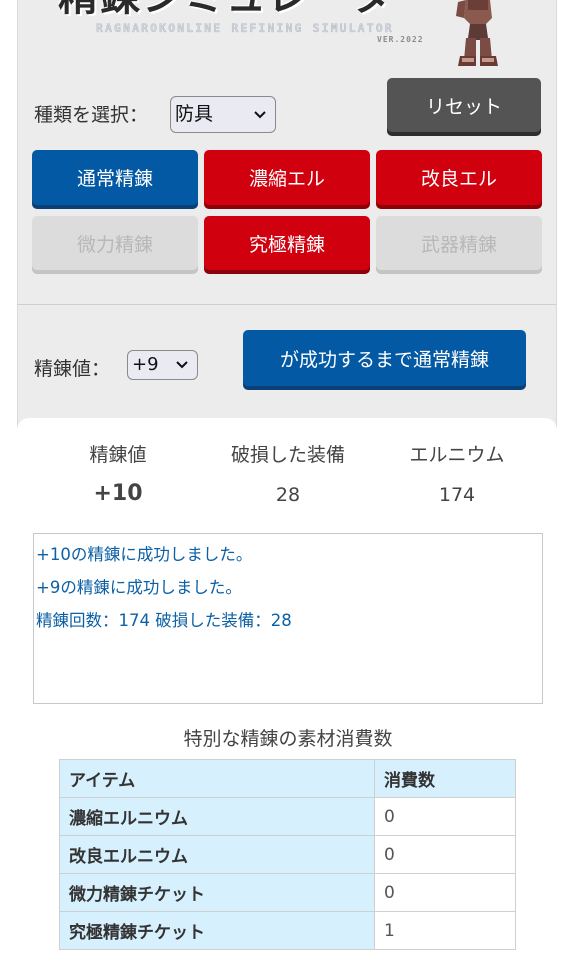 This screenshot has height=978, width=563. What do you see at coordinates (287, 304) in the screenshot?
I see `section-divider` at bounding box center [287, 304].